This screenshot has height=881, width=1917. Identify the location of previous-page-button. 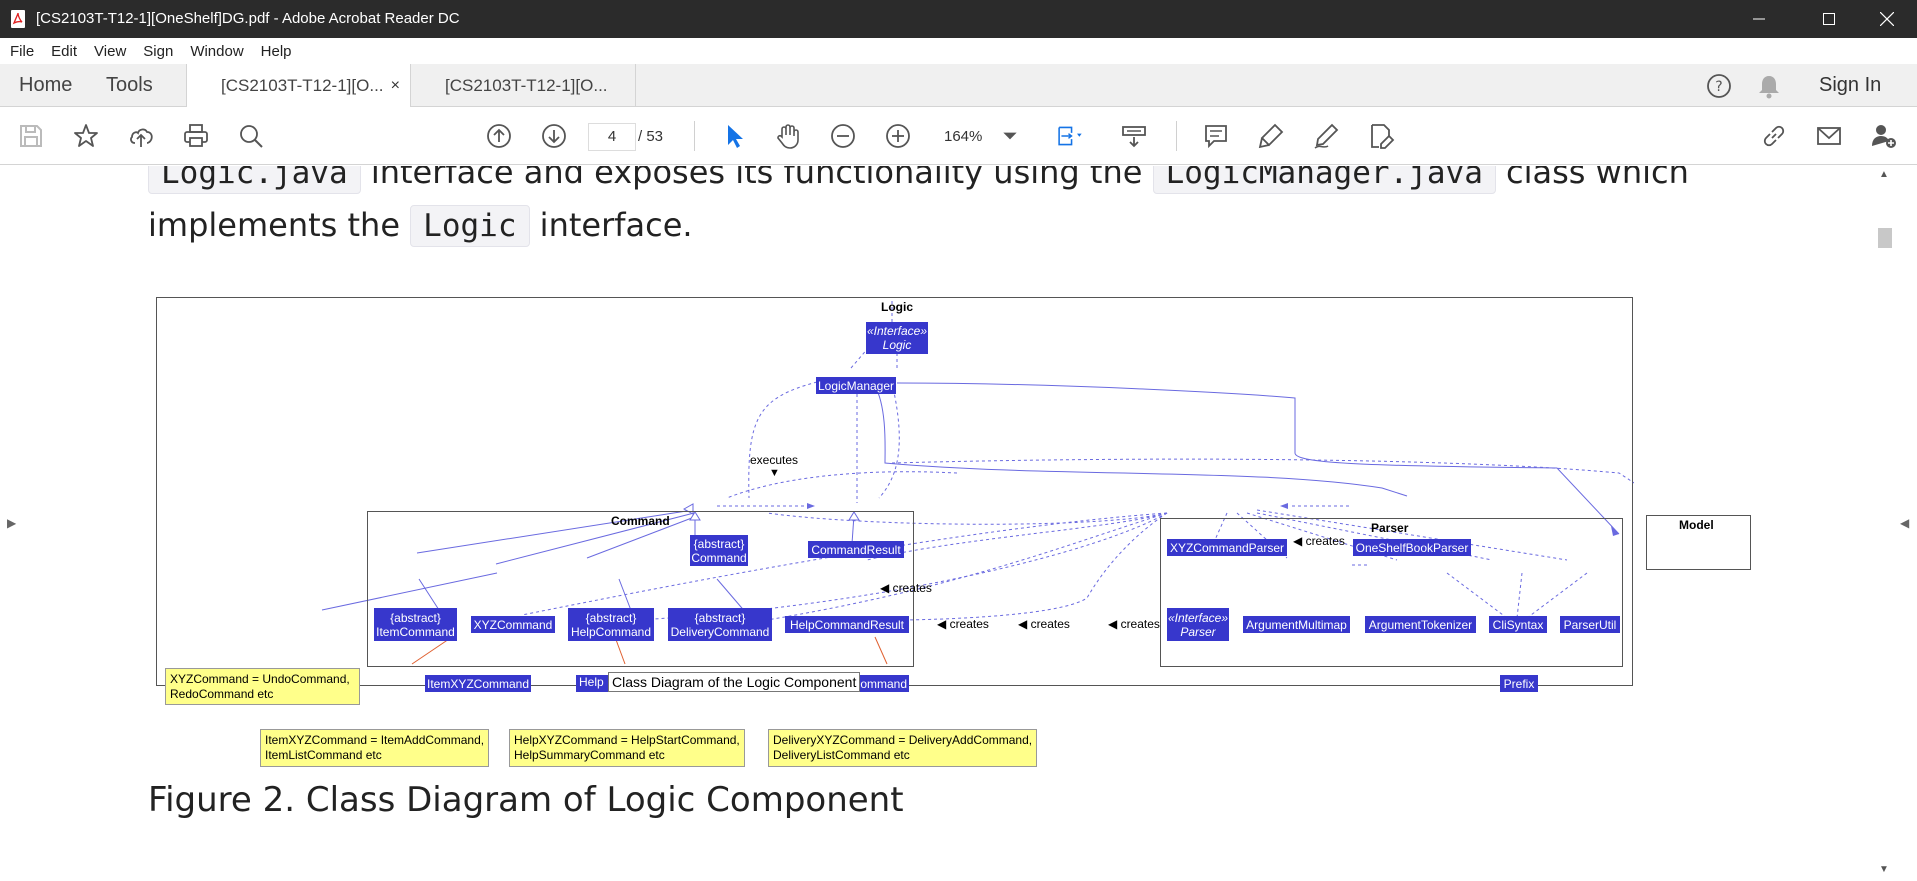
(499, 136).